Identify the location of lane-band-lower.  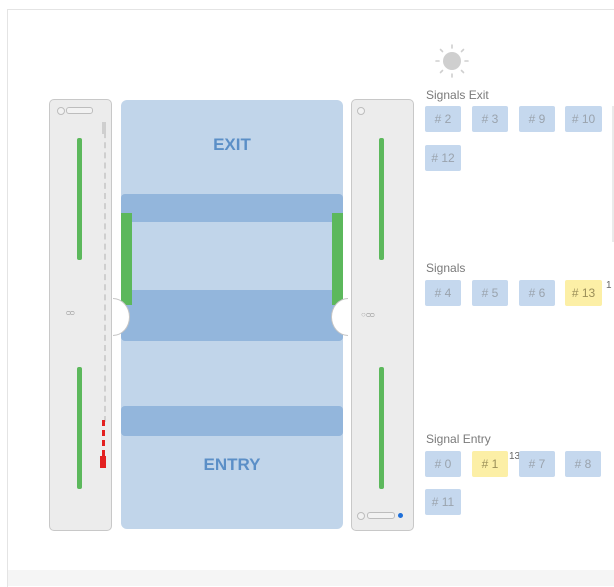
(232, 421).